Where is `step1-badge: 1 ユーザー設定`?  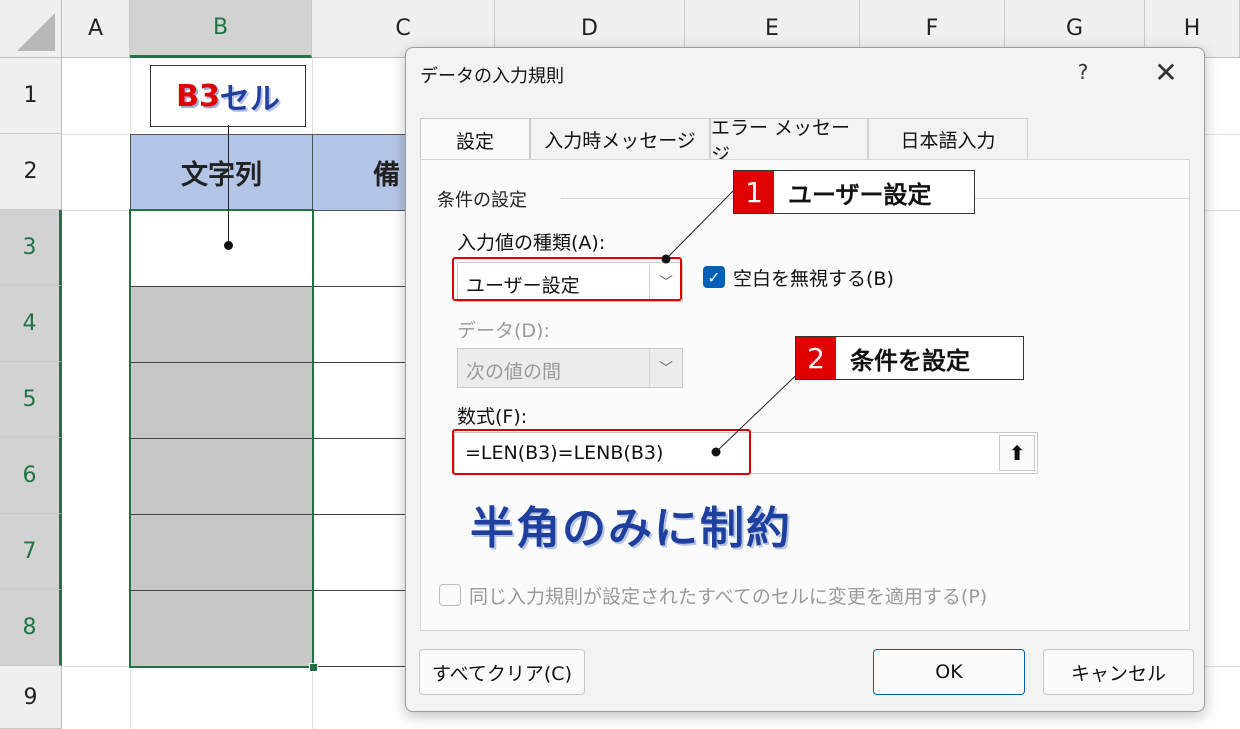 step1-badge: 1 ユーザー設定 is located at coordinates (854, 192).